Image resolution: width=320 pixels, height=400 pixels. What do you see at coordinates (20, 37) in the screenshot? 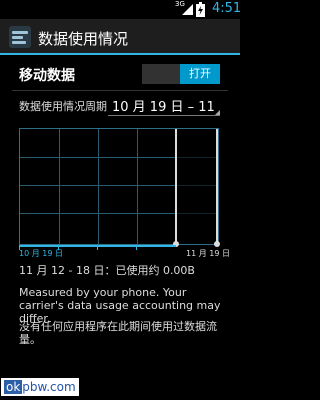
I see `data-usage-icon` at bounding box center [20, 37].